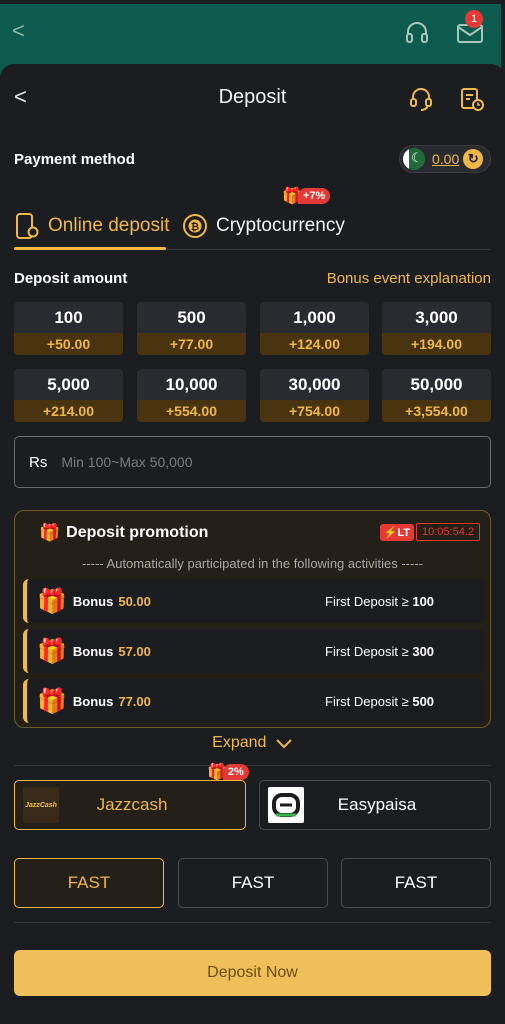 This screenshot has height=1024, width=505. What do you see at coordinates (38, 462) in the screenshot?
I see `currency-prefix: Rs` at bounding box center [38, 462].